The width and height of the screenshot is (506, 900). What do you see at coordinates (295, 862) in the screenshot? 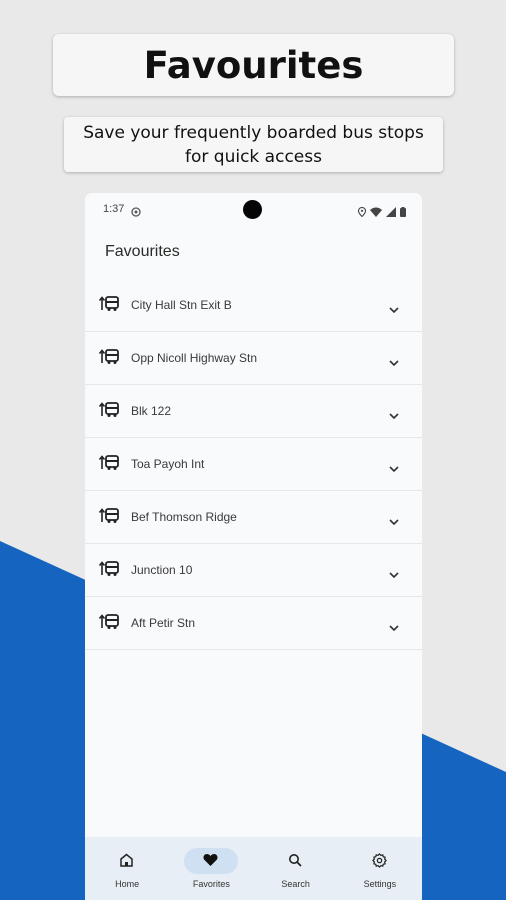
I see `search-icon` at bounding box center [295, 862].